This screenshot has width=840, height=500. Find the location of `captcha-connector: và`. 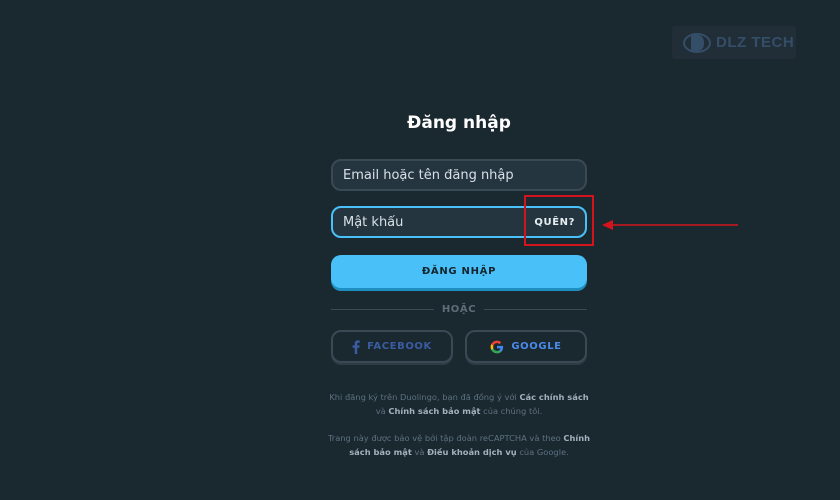

captcha-connector: và is located at coordinates (419, 452).